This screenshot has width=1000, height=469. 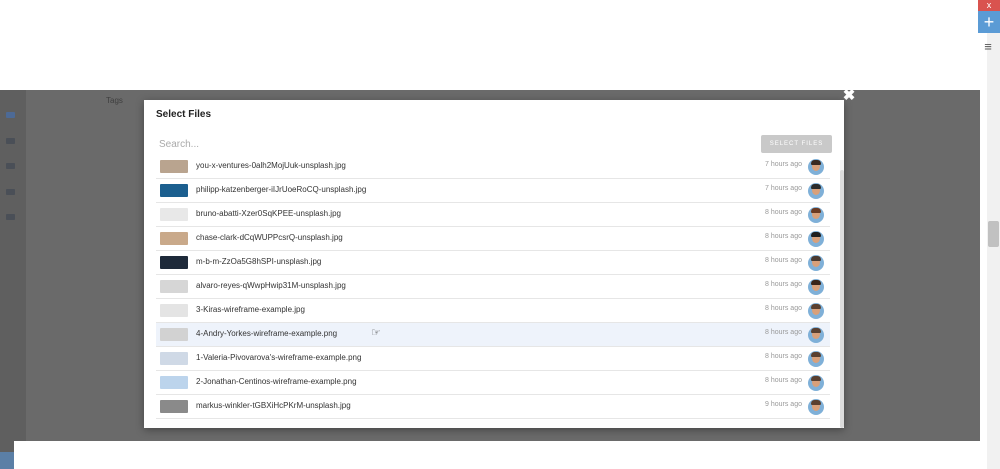 What do you see at coordinates (271, 285) in the screenshot?
I see `file-name: alvaro-reyes-qWwpHwip31M-unsplash.jpg` at bounding box center [271, 285].